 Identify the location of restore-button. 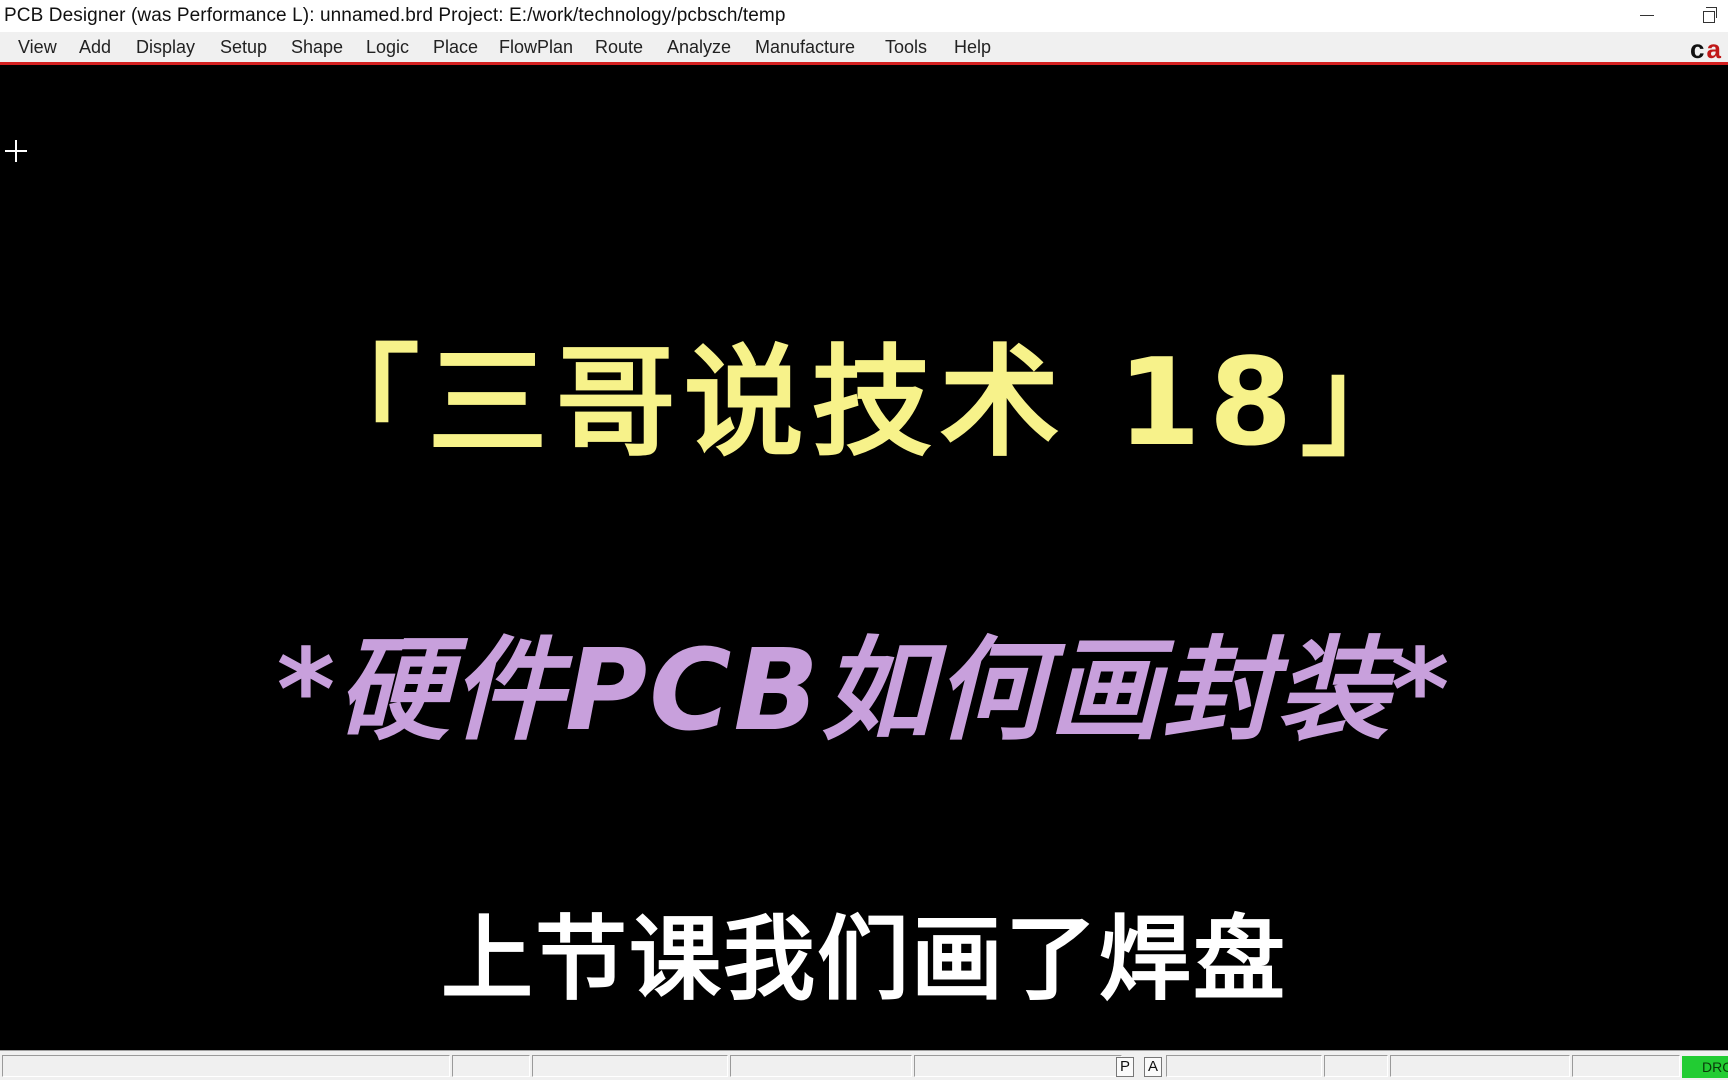
(1709, 16).